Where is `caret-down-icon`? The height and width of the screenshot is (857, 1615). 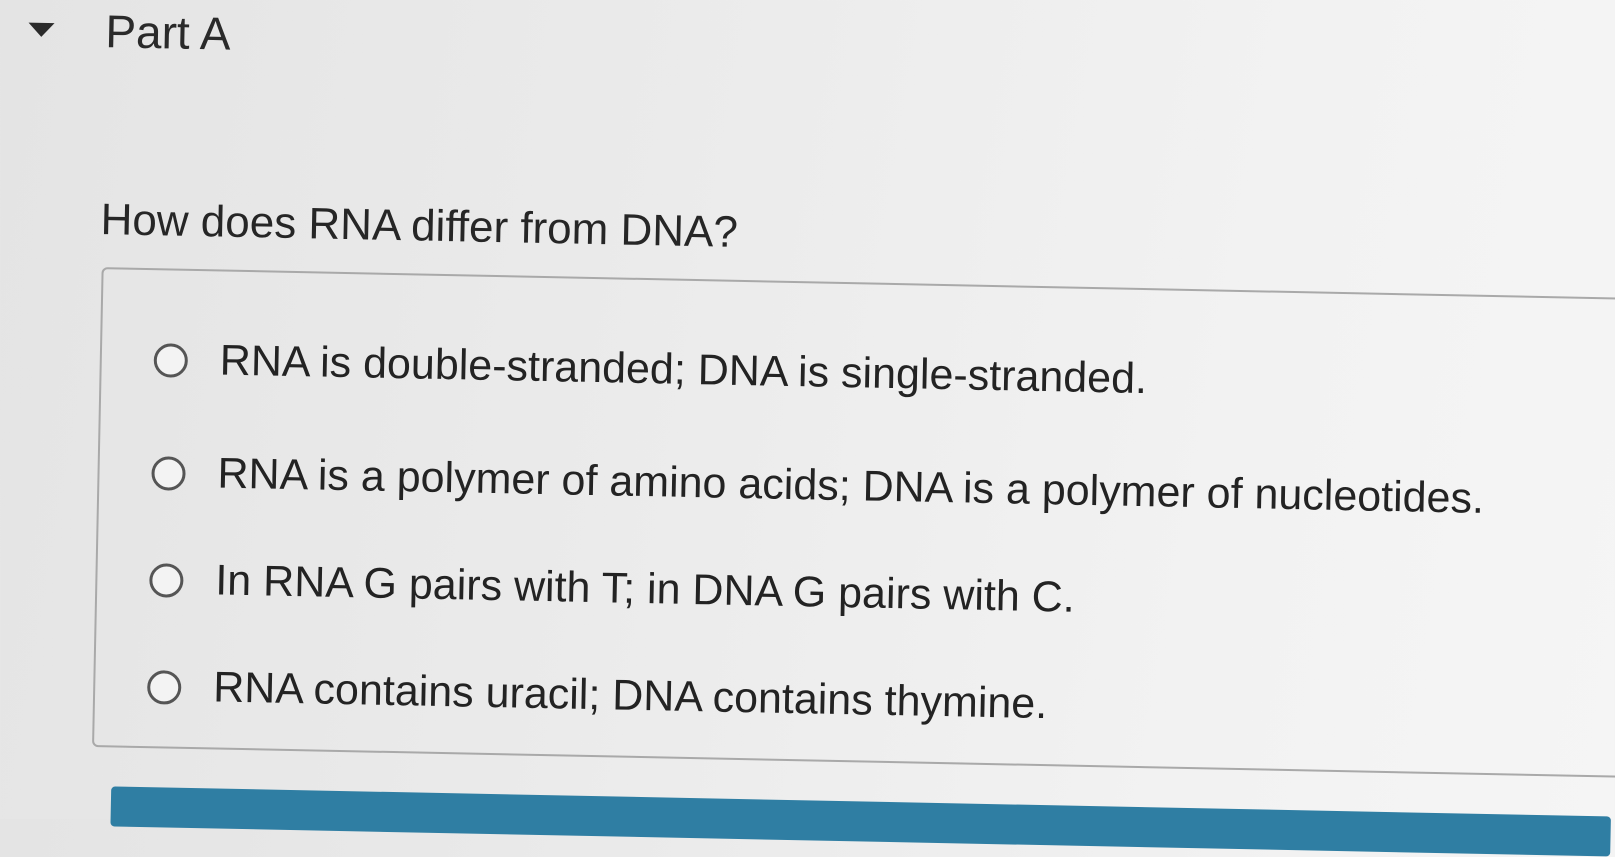
caret-down-icon is located at coordinates (41, 30).